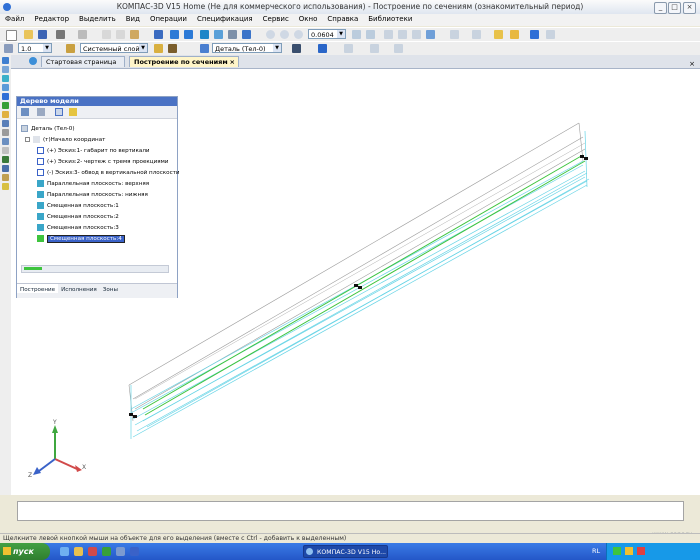 The width and height of the screenshot is (700, 560). What do you see at coordinates (5, 87) in the screenshot?
I see `surfaces-icon` at bounding box center [5, 87].